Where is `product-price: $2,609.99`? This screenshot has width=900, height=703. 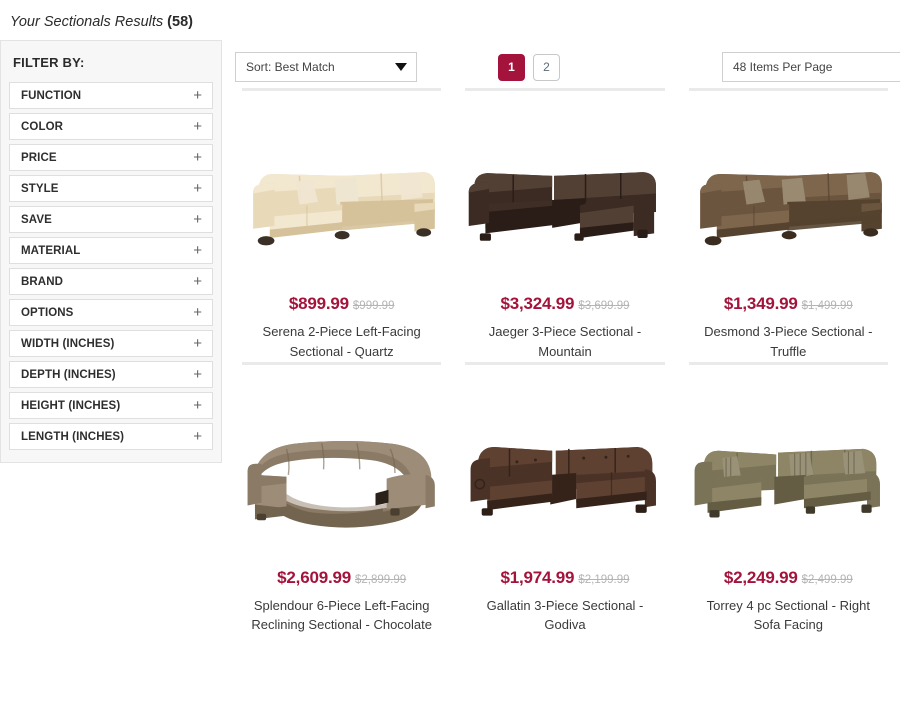
product-price: $2,609.99 is located at coordinates (314, 577).